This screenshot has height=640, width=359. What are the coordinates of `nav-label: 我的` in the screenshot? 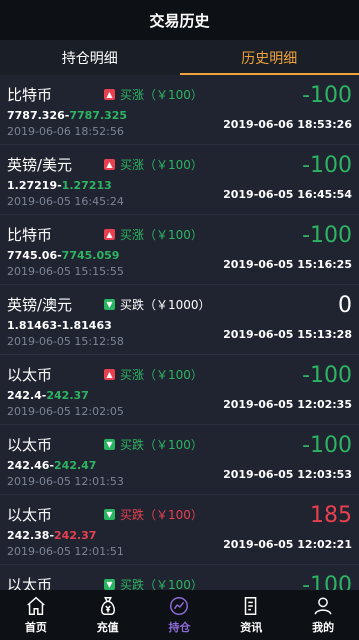 It's located at (323, 627).